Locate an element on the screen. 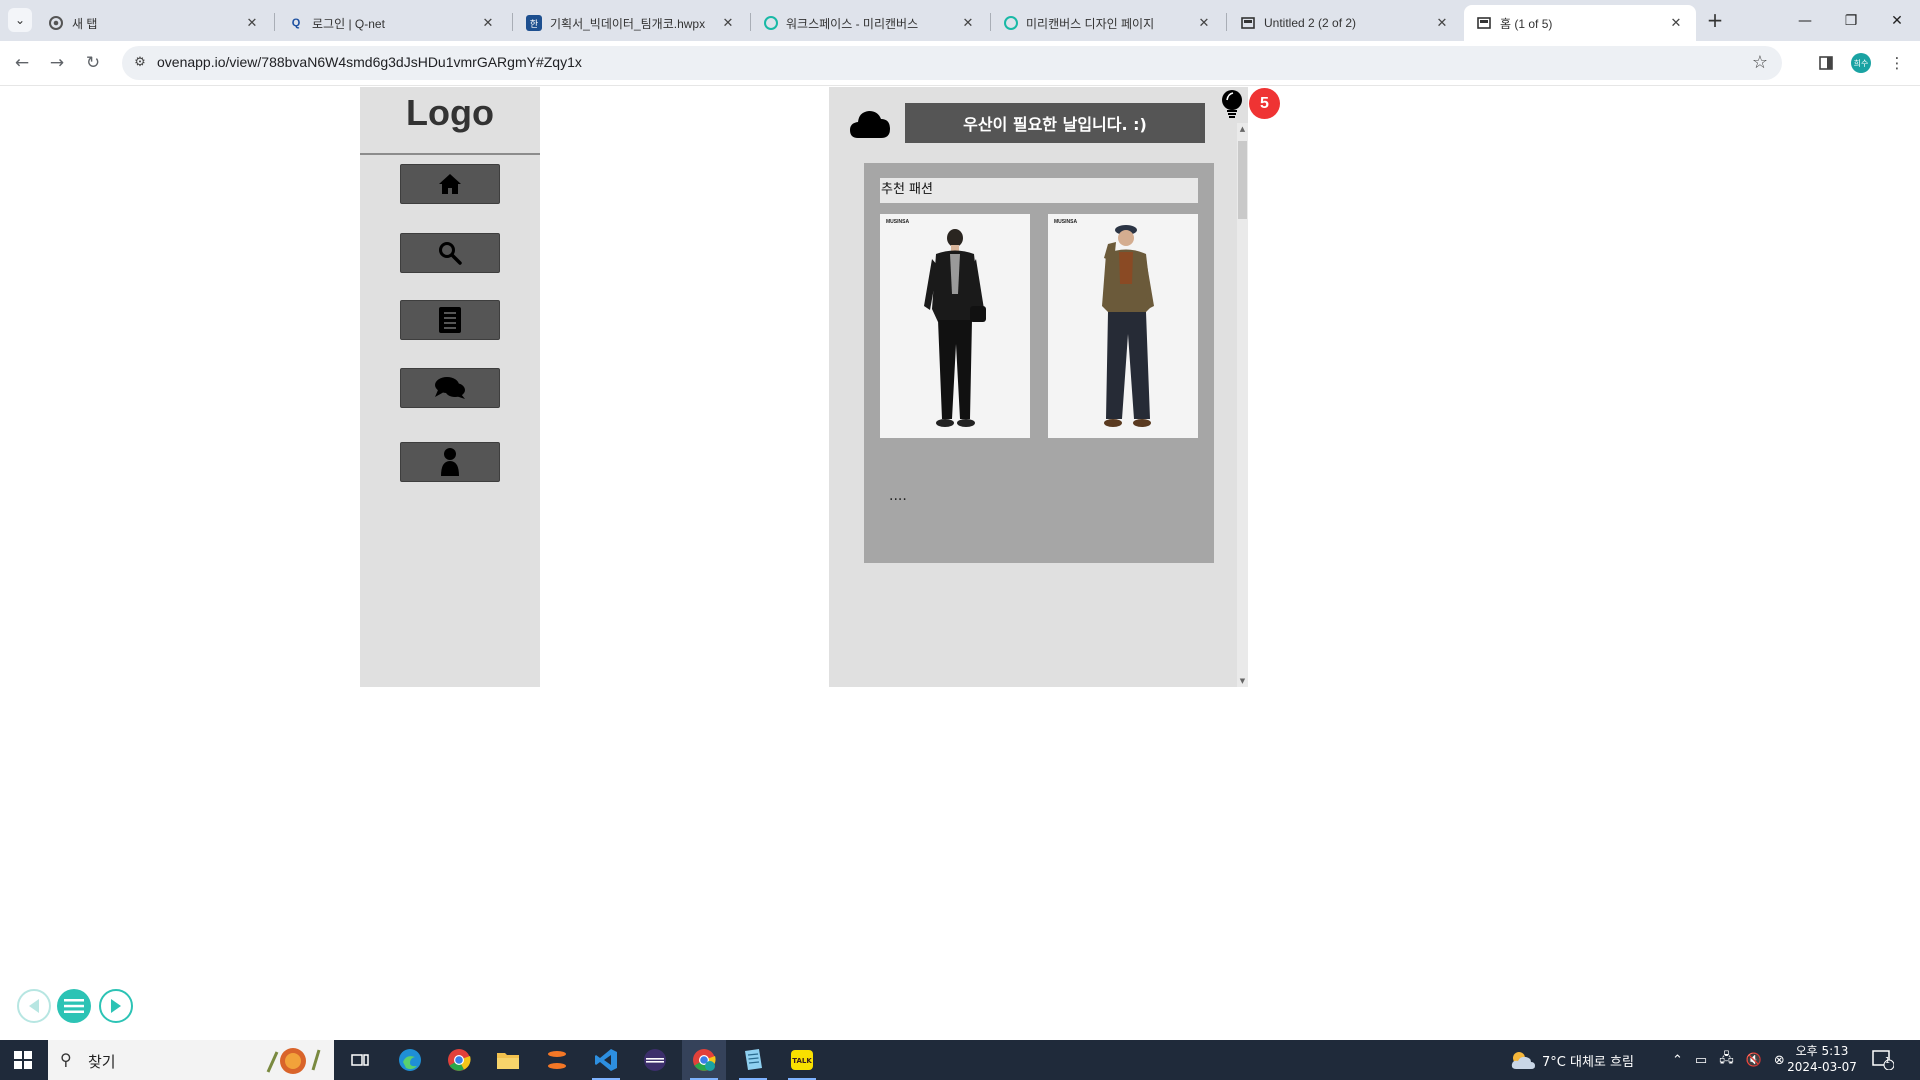  clock-time: 오후 5:13 is located at coordinates (1822, 1051).